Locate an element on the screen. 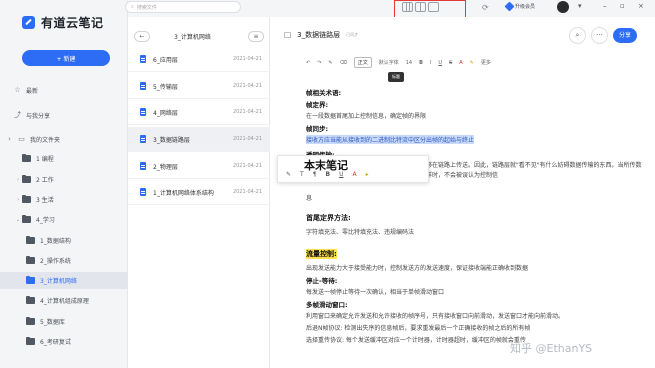 The height and width of the screenshot is (368, 655). new-button: + 新建 is located at coordinates (66, 58).